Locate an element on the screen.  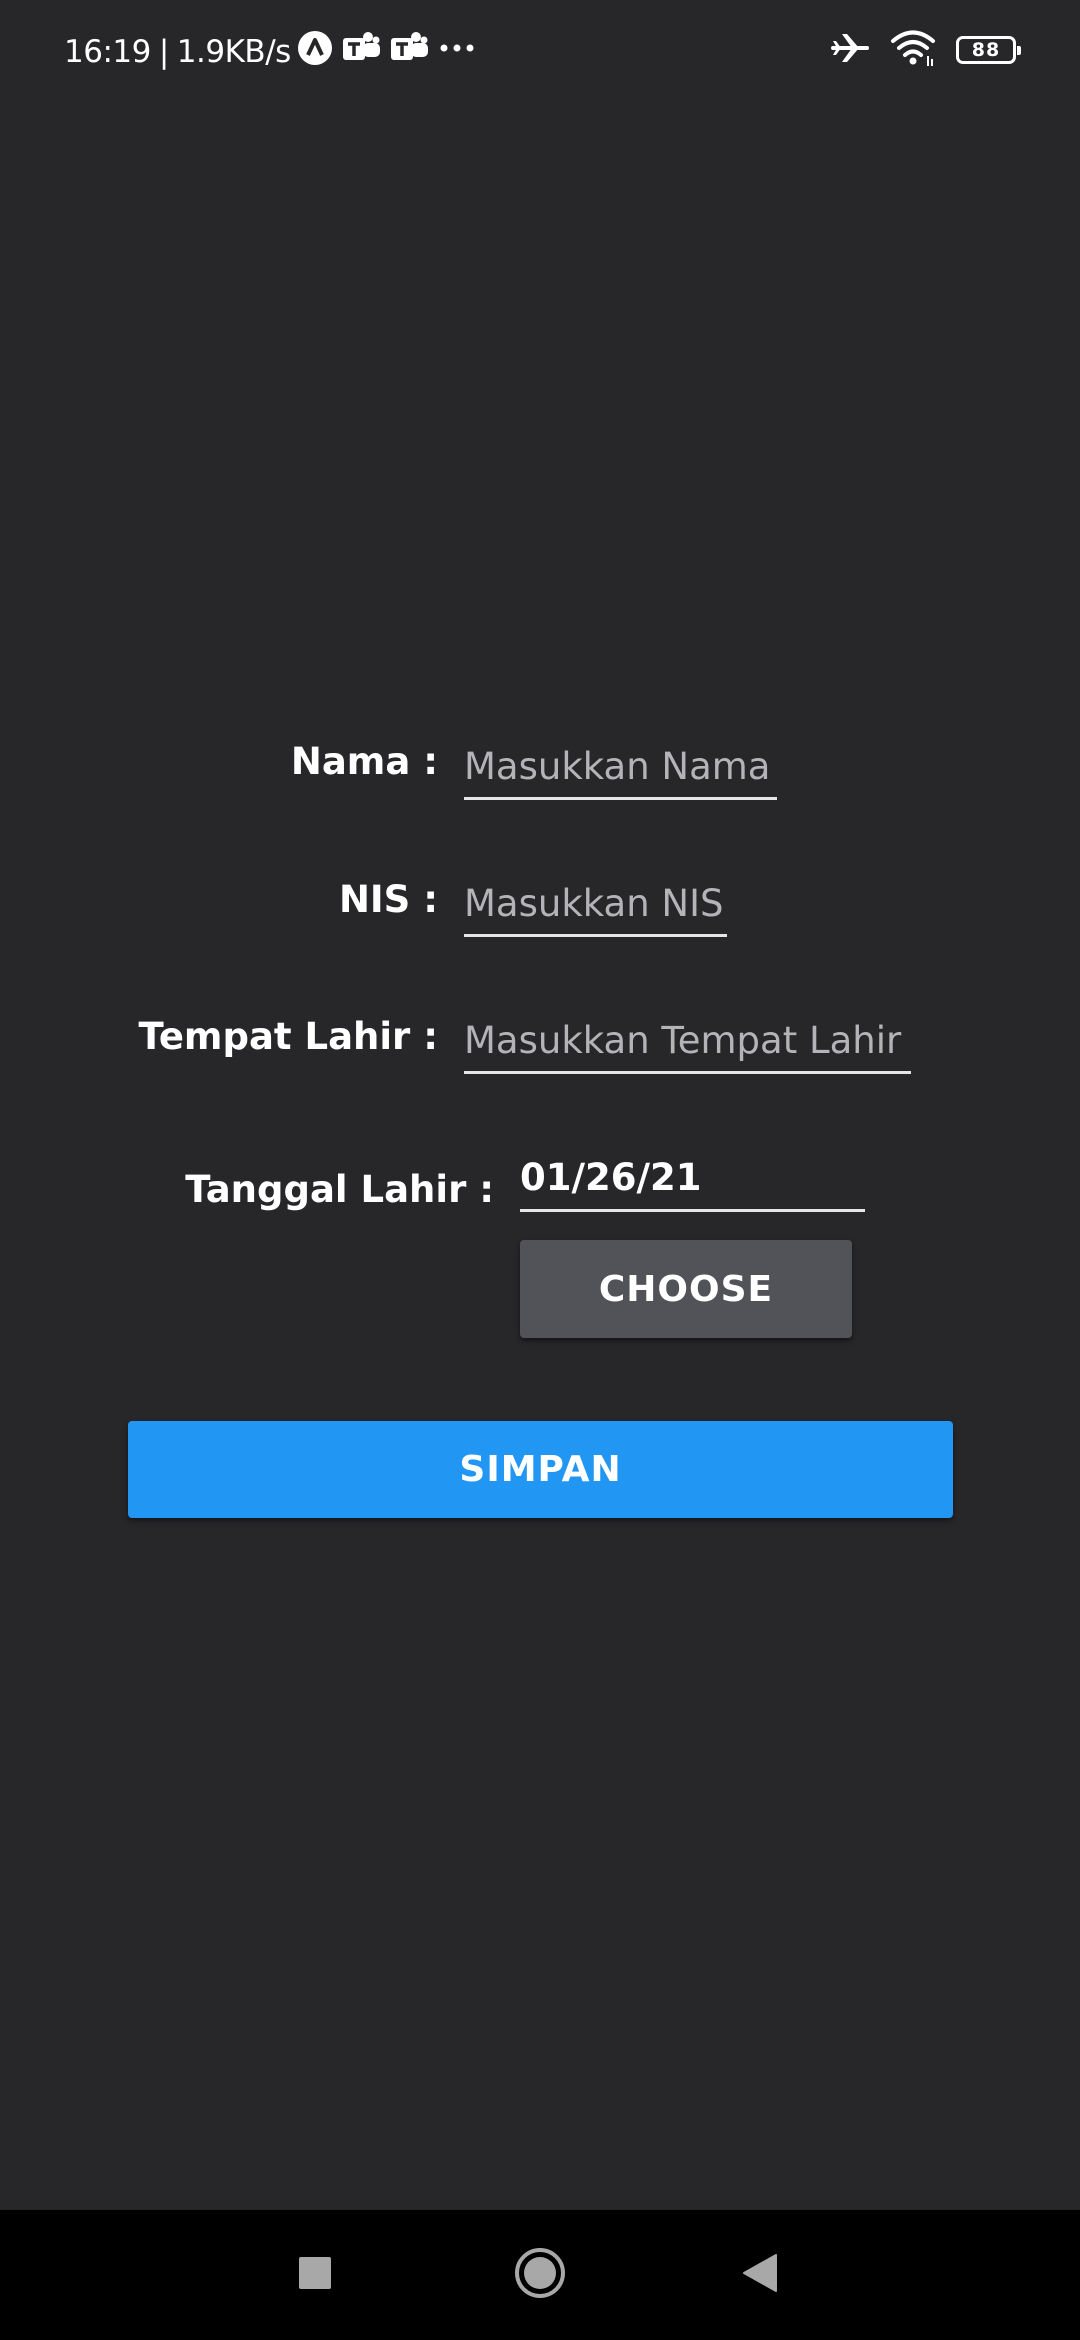
tempat-lahir-label: Tempat Lahir : is located at coordinates (288, 1036).